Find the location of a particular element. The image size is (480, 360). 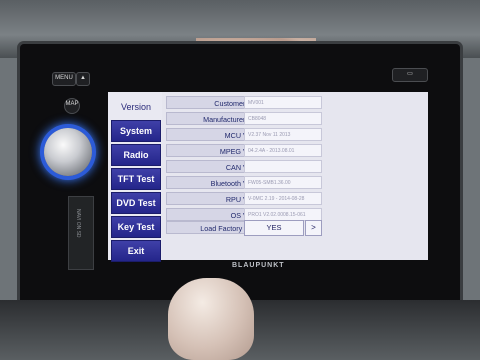

screen-toggle-button: ▭ is located at coordinates (410, 75).